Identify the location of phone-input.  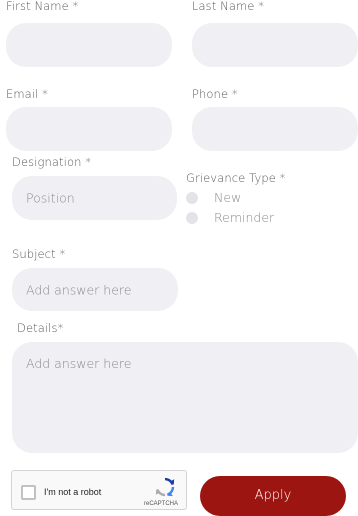
(275, 129).